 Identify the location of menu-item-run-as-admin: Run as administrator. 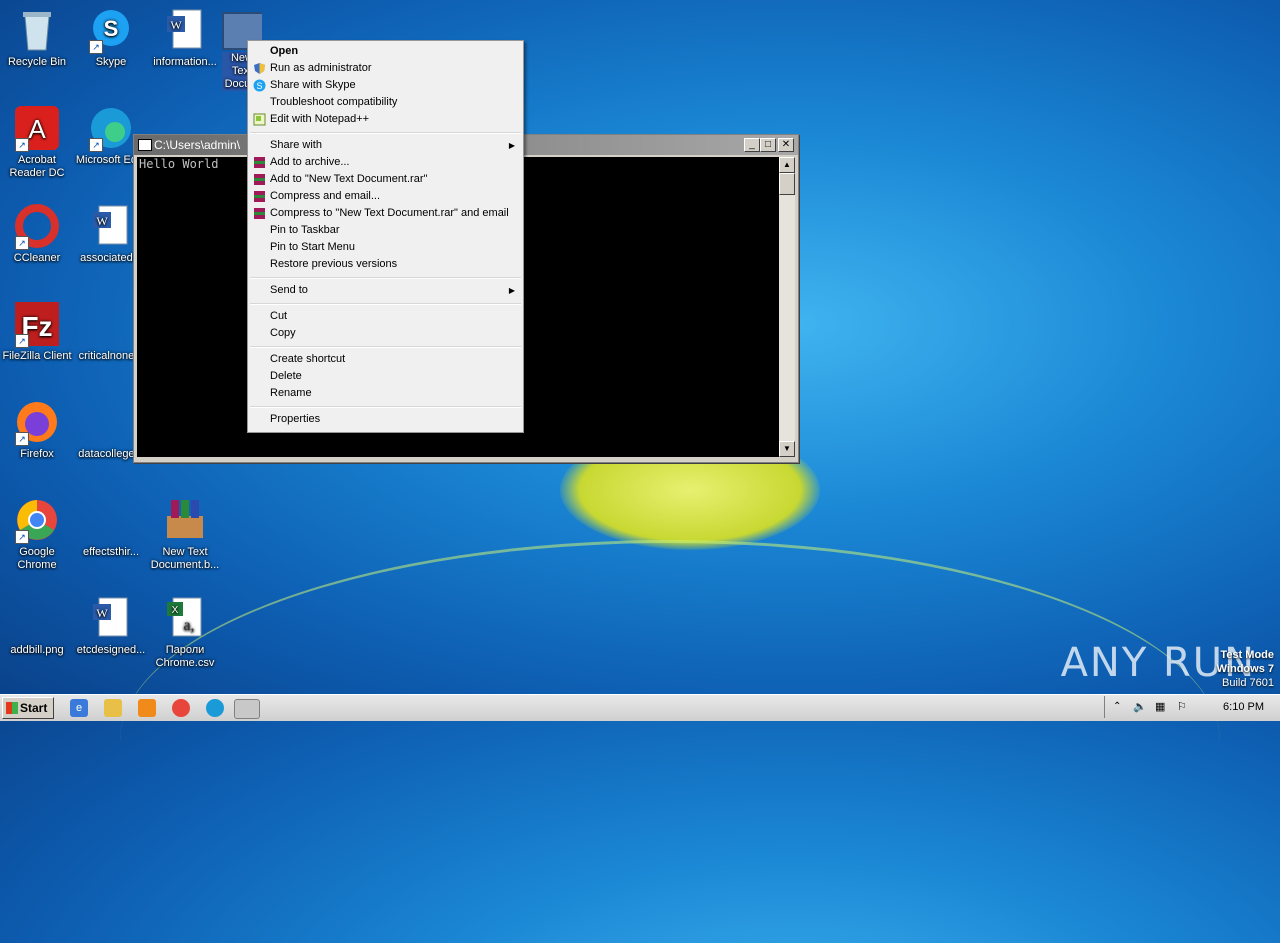
(385, 68).